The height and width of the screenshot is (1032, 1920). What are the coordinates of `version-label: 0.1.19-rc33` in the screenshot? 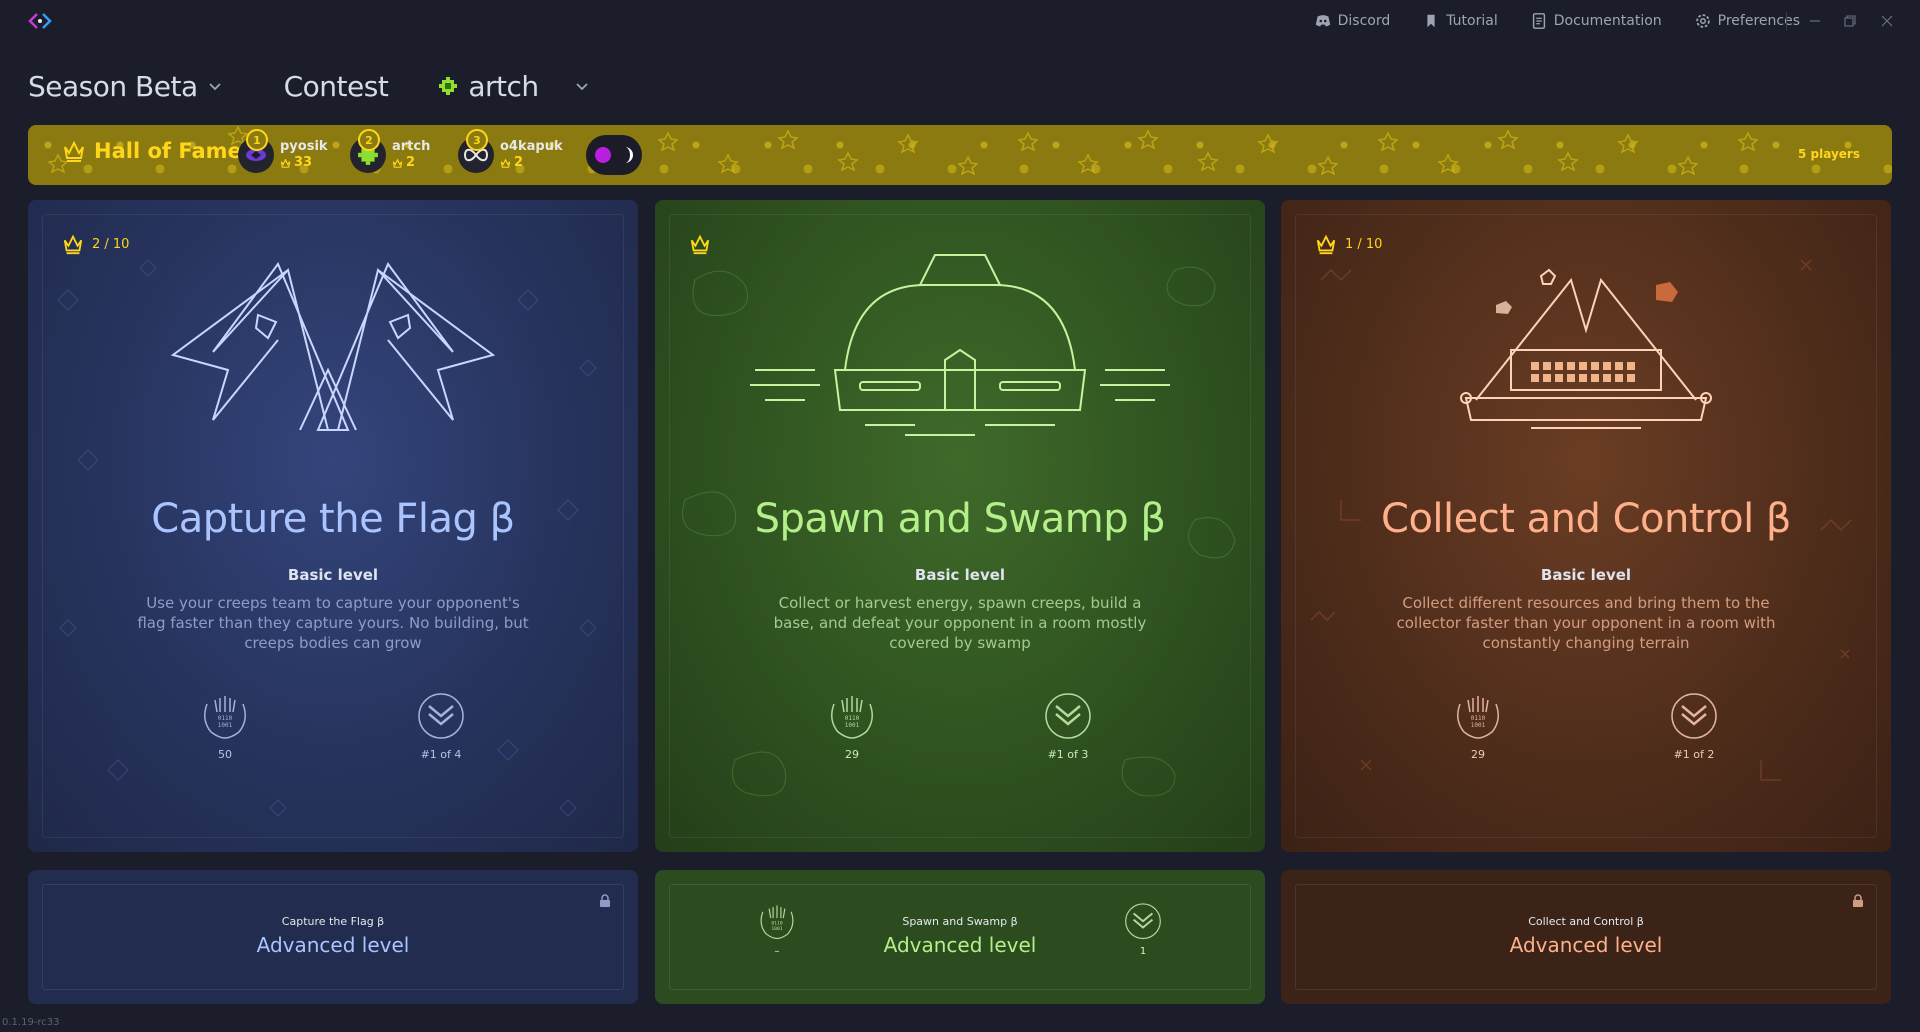 It's located at (31, 1022).